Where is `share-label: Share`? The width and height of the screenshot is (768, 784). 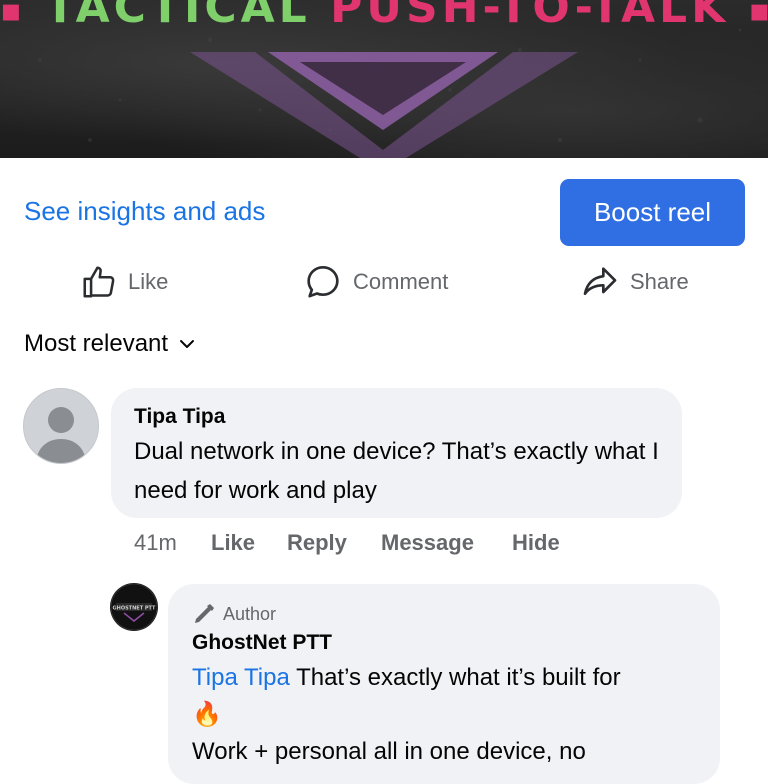 share-label: Share is located at coordinates (659, 281).